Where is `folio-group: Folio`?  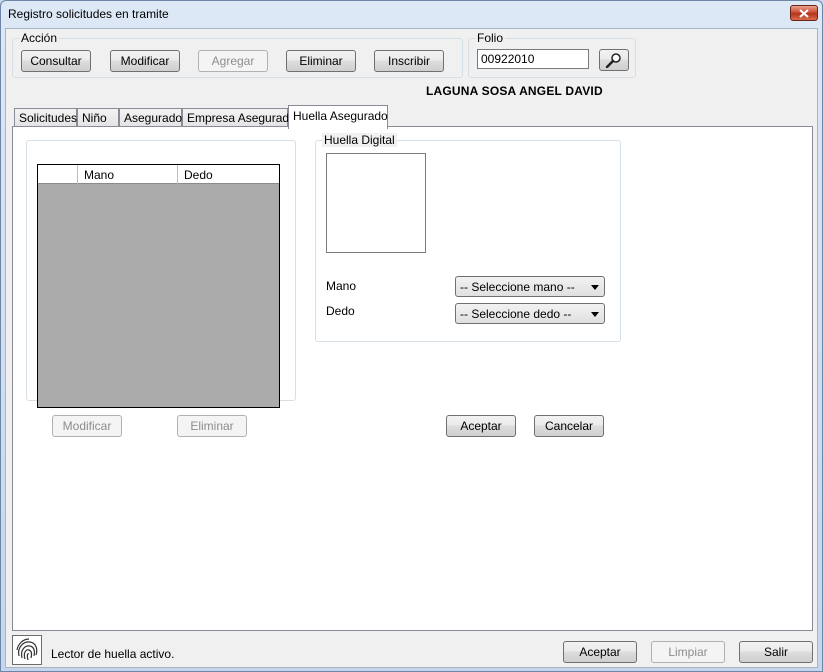 folio-group: Folio is located at coordinates (552, 54).